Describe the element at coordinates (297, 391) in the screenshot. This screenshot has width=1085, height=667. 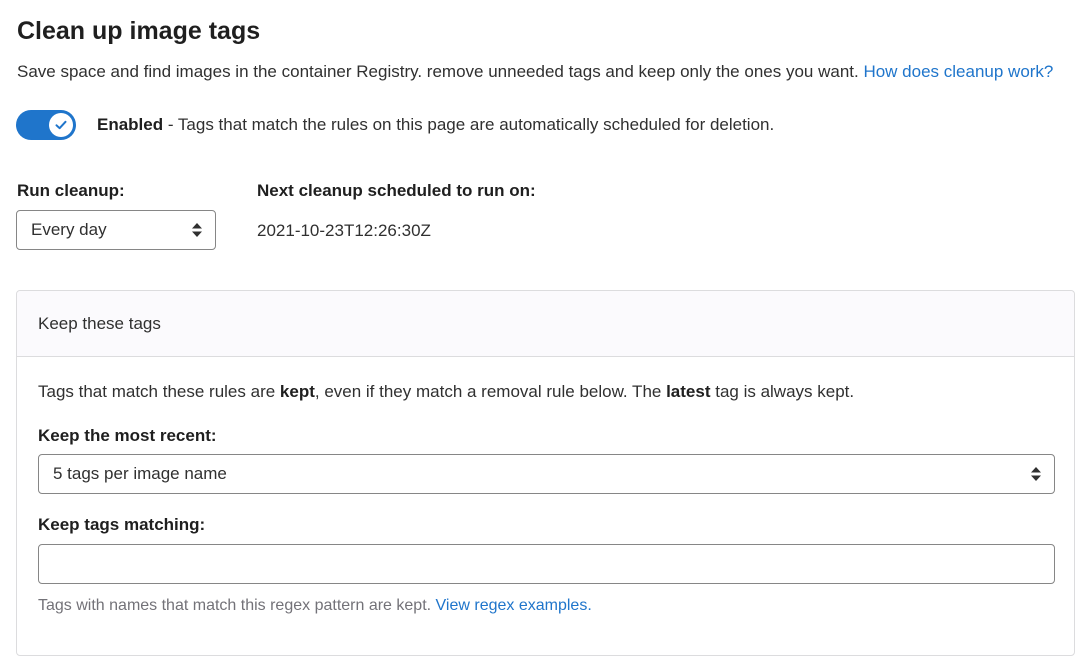
I see `desc-kept: kept` at that location.